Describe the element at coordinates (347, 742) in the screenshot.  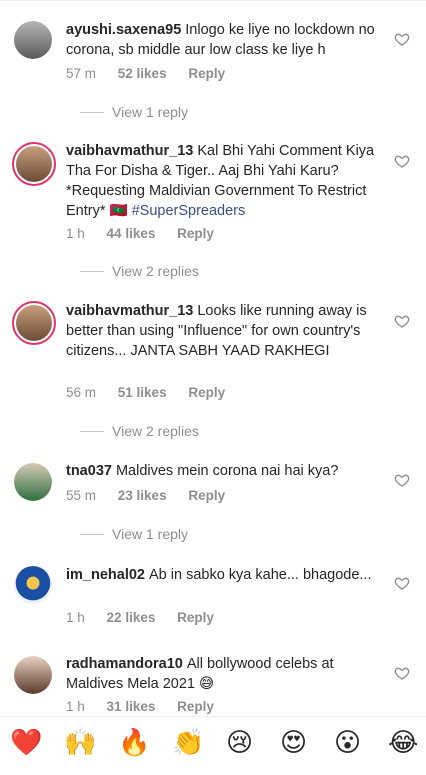
I see `open-mouth-emoji-icon: 😮` at that location.